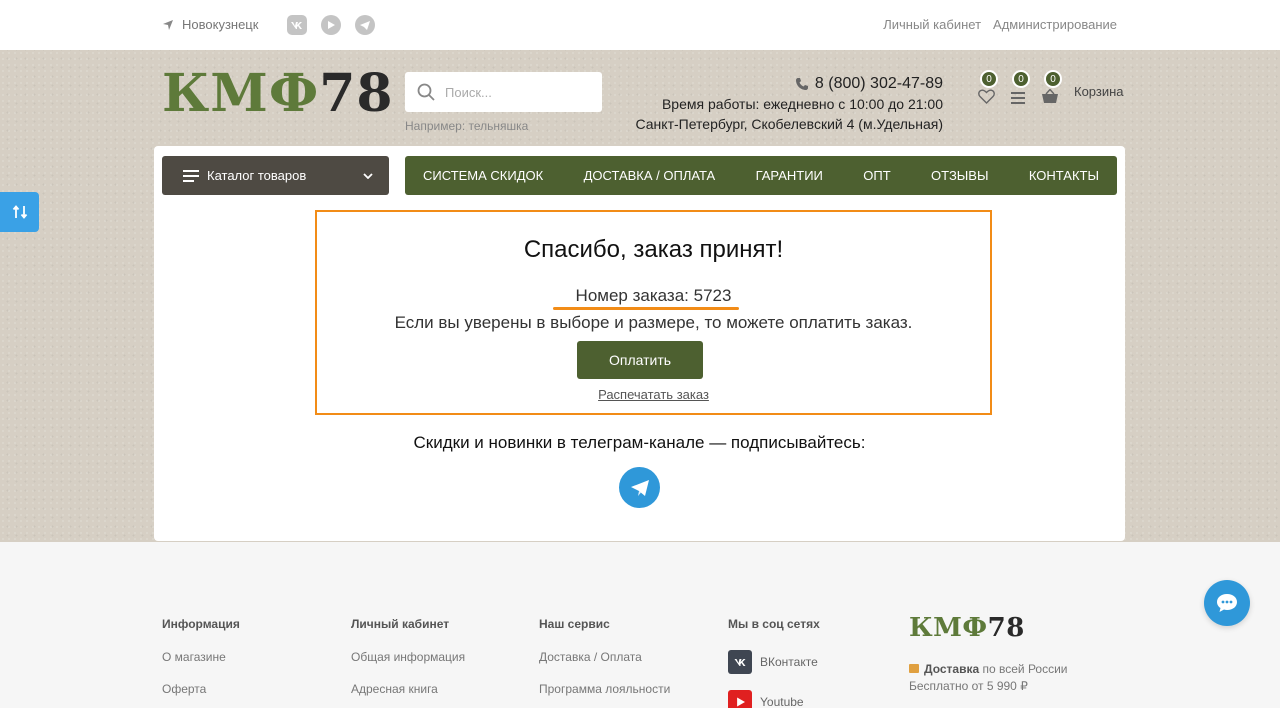 The height and width of the screenshot is (708, 1280). What do you see at coordinates (653, 394) in the screenshot?
I see `print-order-link: Распечатать заказ` at bounding box center [653, 394].